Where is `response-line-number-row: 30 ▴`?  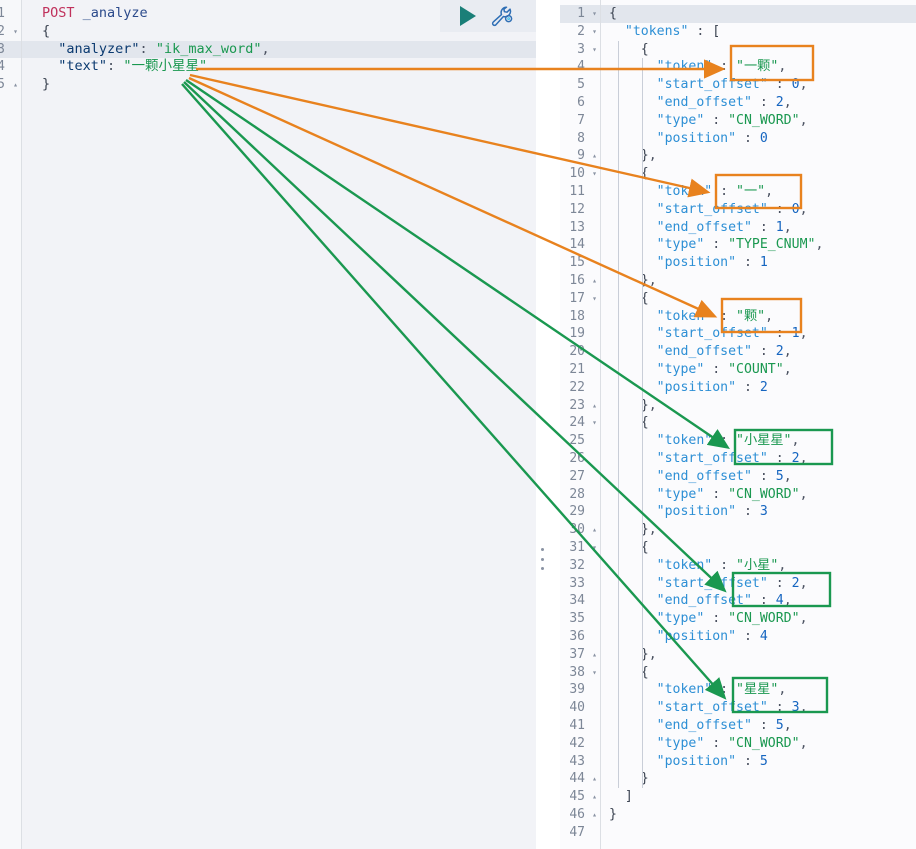 response-line-number-row: 30 ▴ is located at coordinates (580, 530).